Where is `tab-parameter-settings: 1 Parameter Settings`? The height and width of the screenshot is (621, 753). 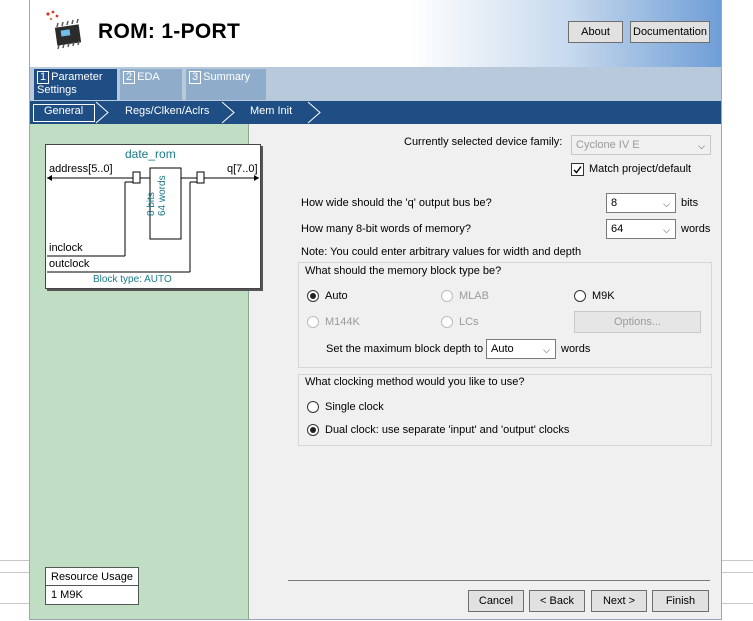 tab-parameter-settings: 1 Parameter Settings is located at coordinates (75, 84).